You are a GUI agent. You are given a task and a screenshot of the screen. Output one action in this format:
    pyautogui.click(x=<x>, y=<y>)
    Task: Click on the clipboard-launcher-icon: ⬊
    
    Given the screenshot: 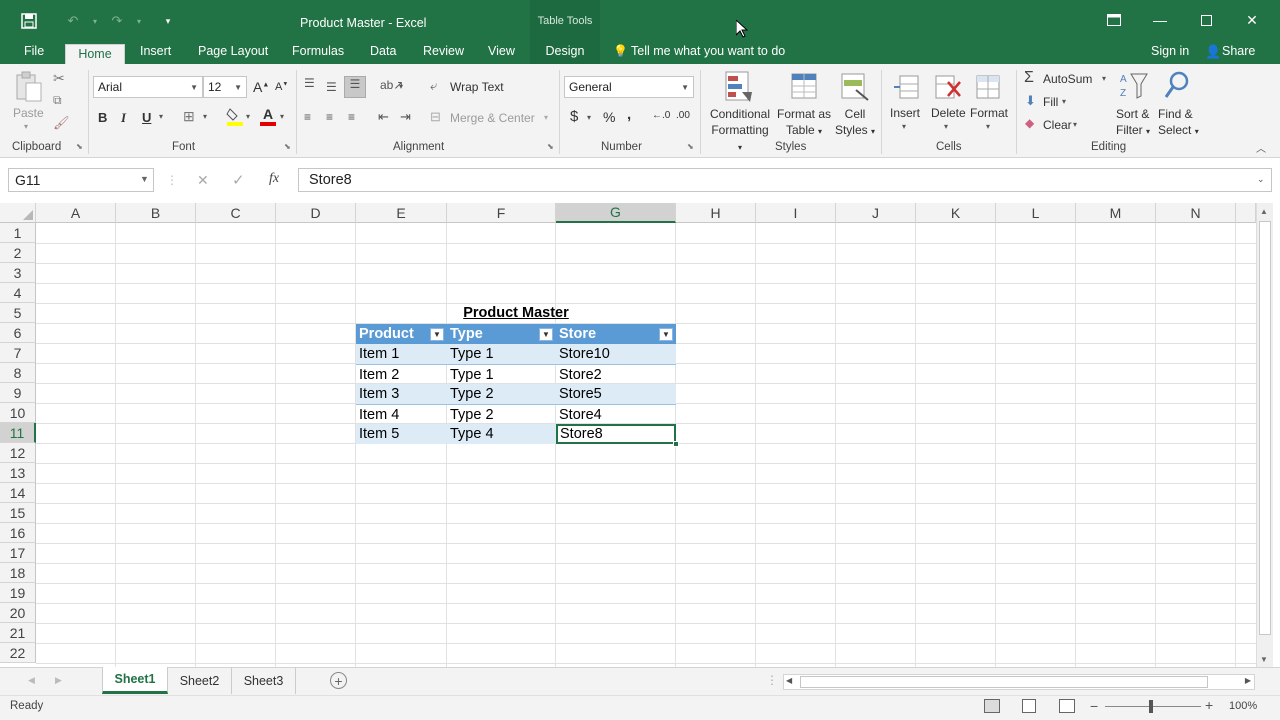 What is the action you would take?
    pyautogui.click(x=79, y=146)
    